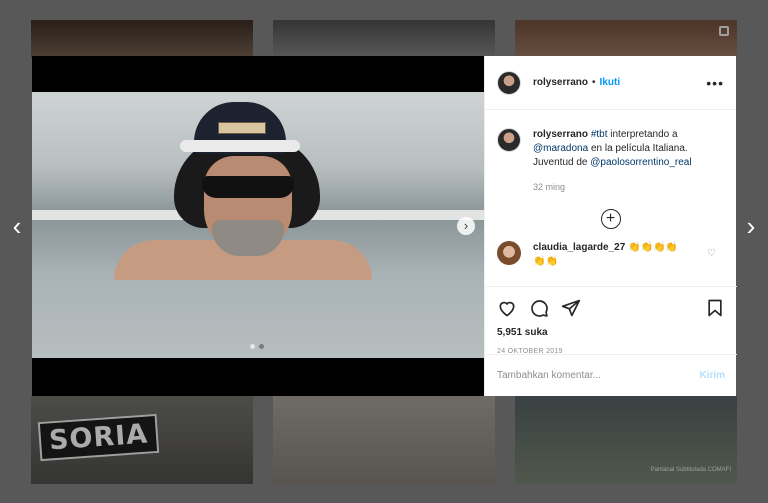  Describe the element at coordinates (611, 308) in the screenshot. I see `action-bar` at that location.